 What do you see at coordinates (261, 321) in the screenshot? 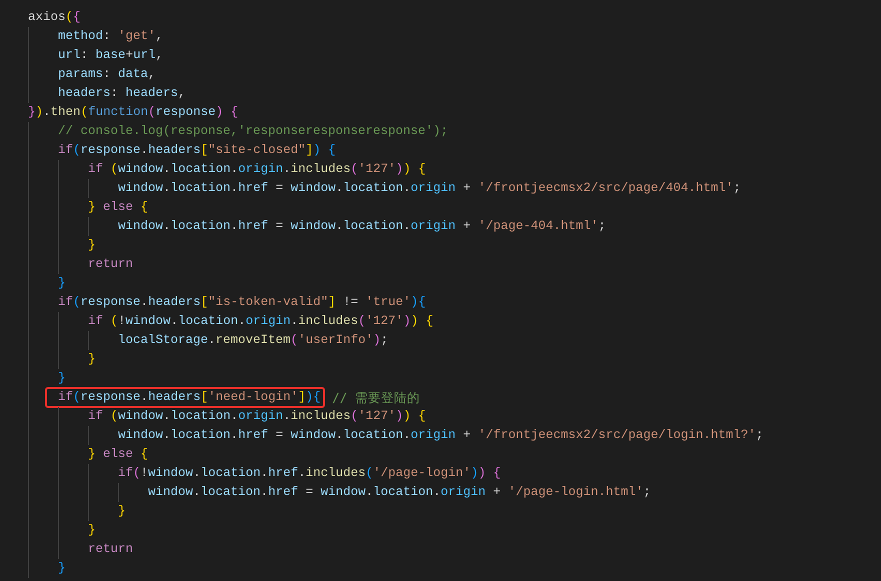
I see `code-line: if (!window.location.origin.includes('127')) {` at bounding box center [261, 321].